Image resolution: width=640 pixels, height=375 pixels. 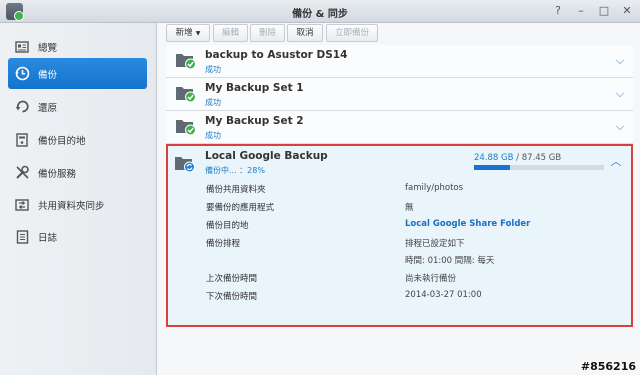 I want to click on detail-value: 尚未執行備份, so click(x=431, y=279).